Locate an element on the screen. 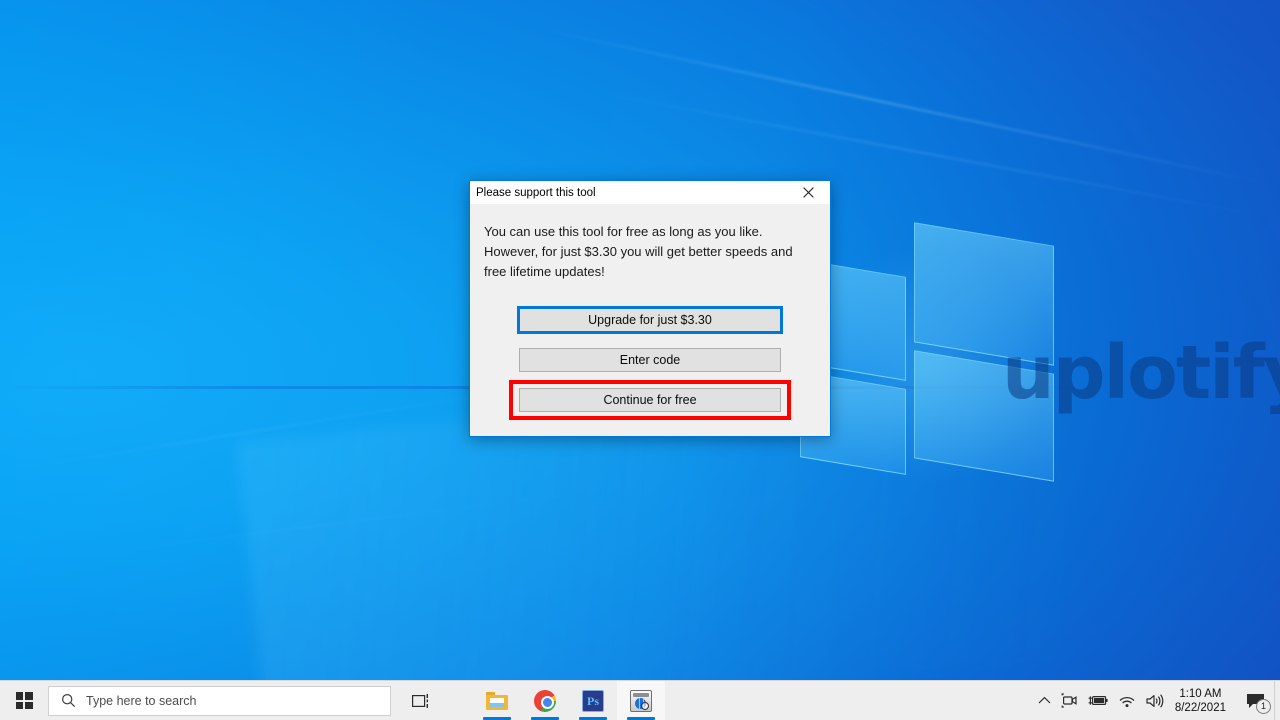  dialog-title: Please support this tool is located at coordinates (536, 192).